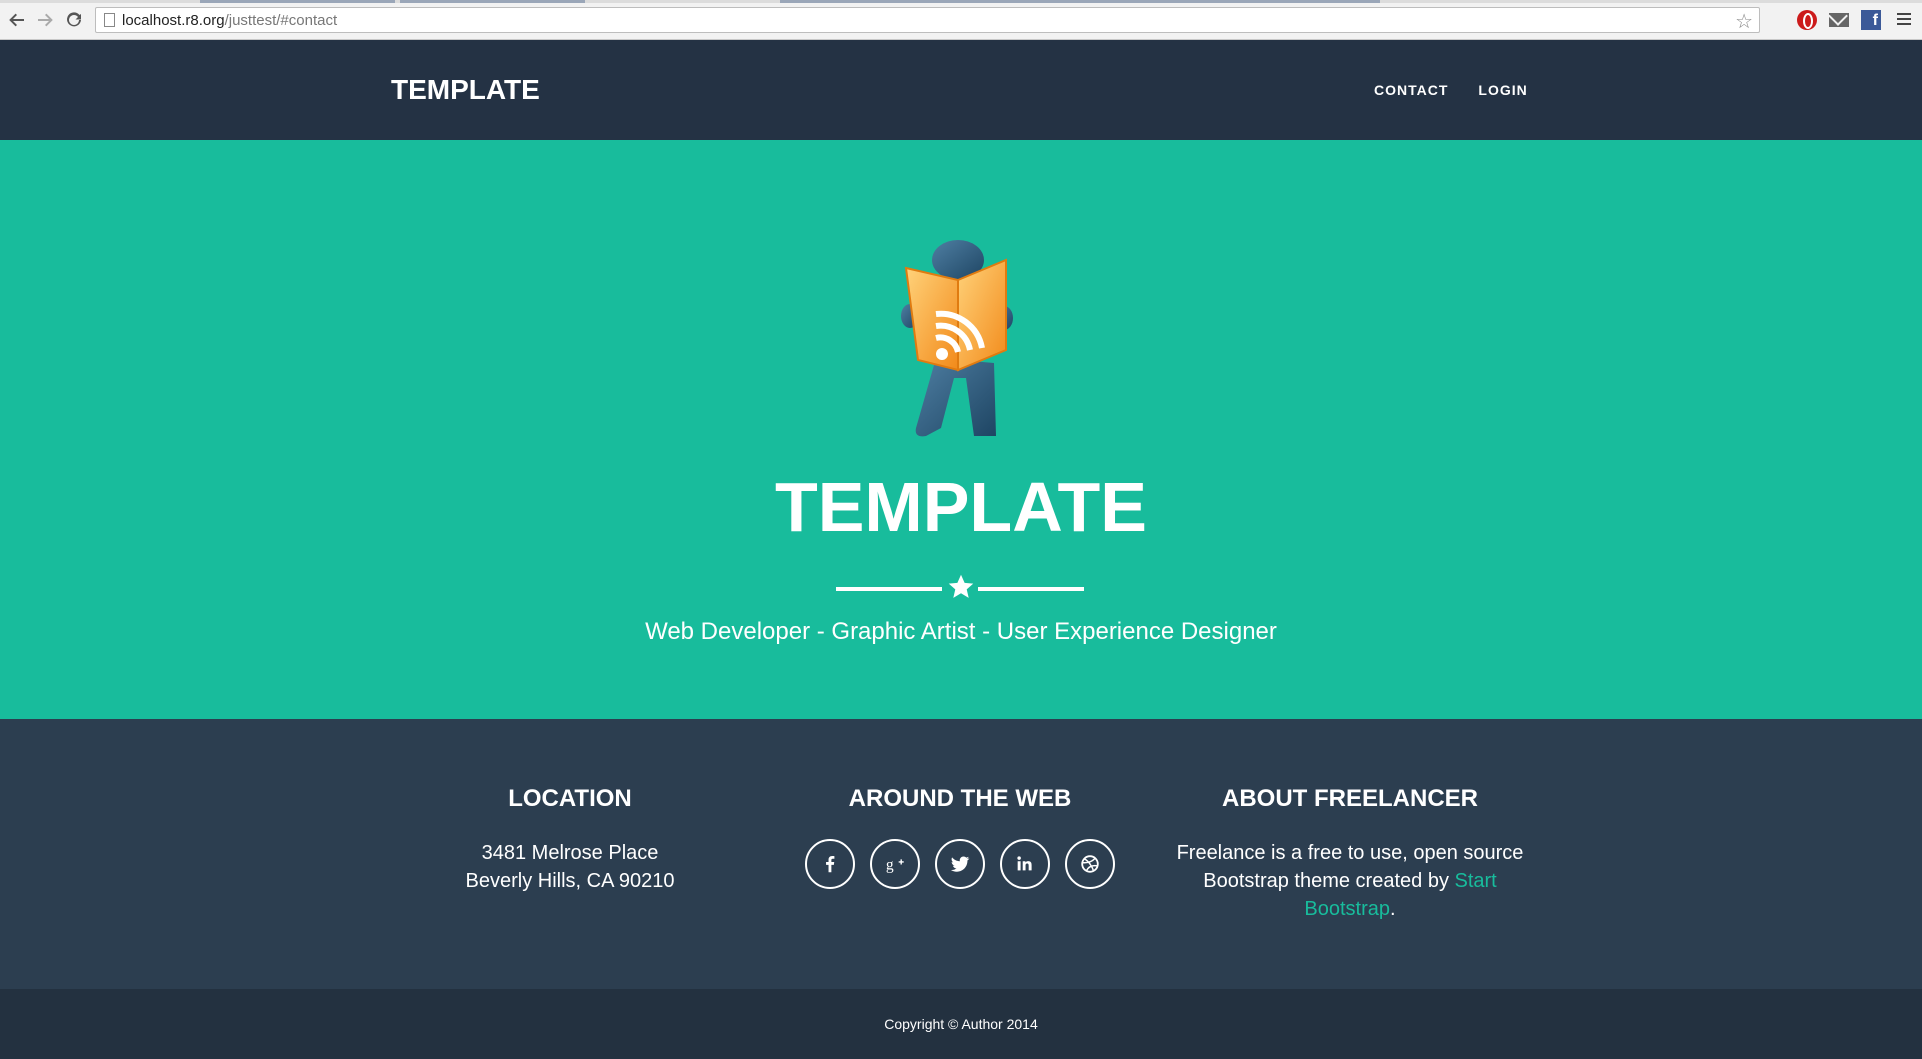 The height and width of the screenshot is (1059, 1922). What do you see at coordinates (927, 20) in the screenshot?
I see `address-bar: localhost.r8.org/justtest/#contact ☆` at bounding box center [927, 20].